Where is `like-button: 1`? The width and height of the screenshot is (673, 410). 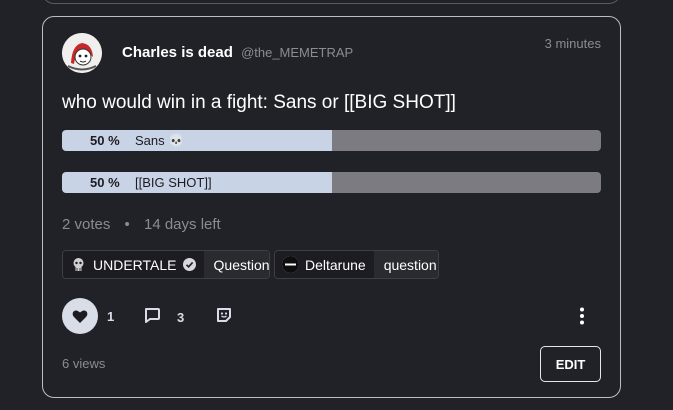
like-button: 1 is located at coordinates (88, 316).